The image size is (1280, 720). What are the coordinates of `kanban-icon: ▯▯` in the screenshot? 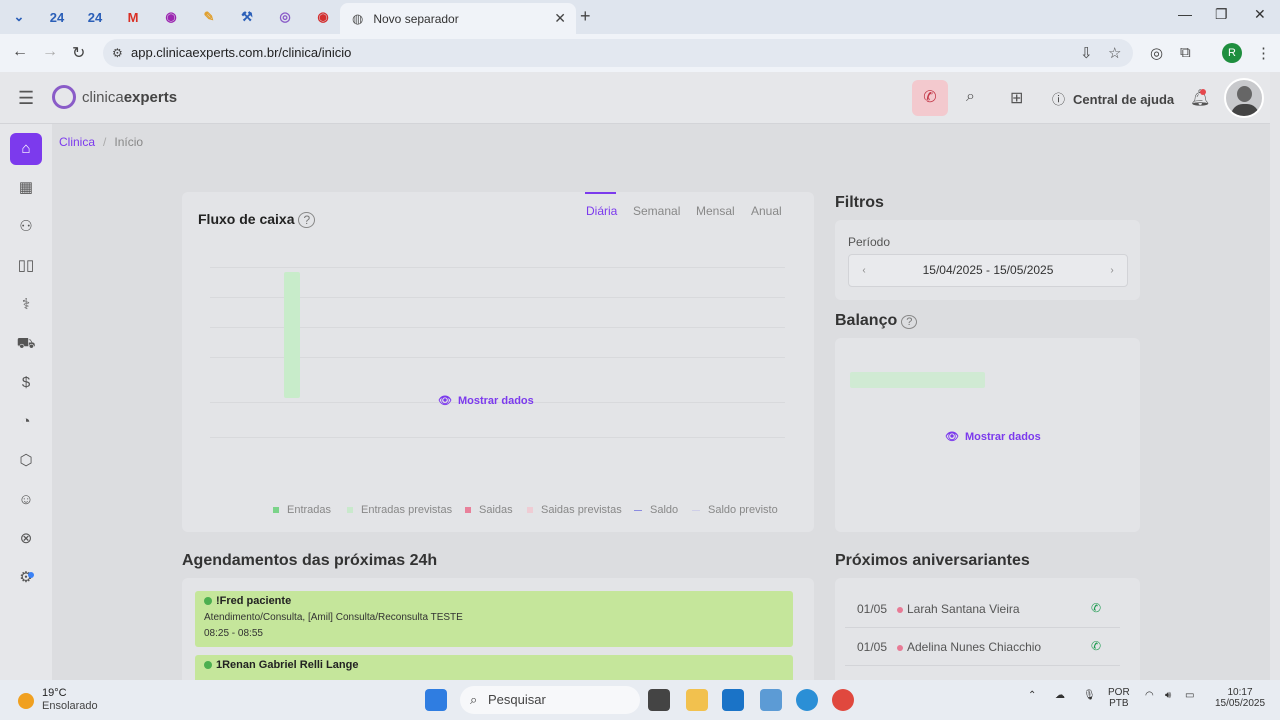 It's located at (26, 266).